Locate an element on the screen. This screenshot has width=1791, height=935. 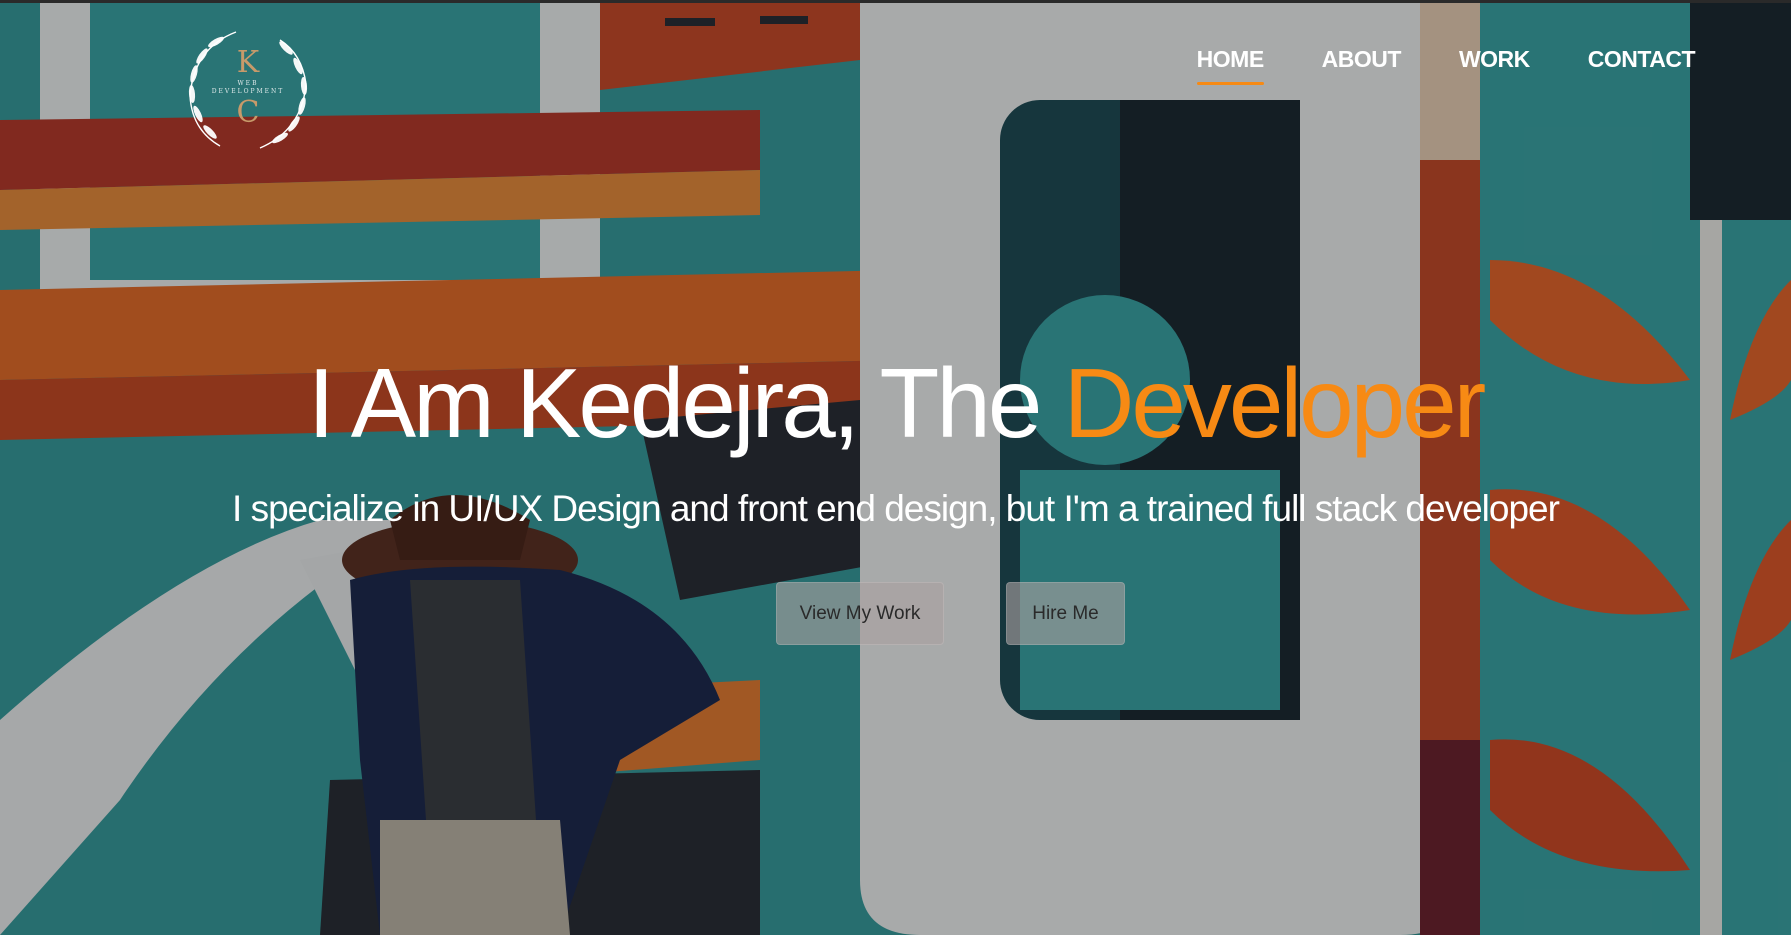
nav-about: ABOUT is located at coordinates (1362, 65).